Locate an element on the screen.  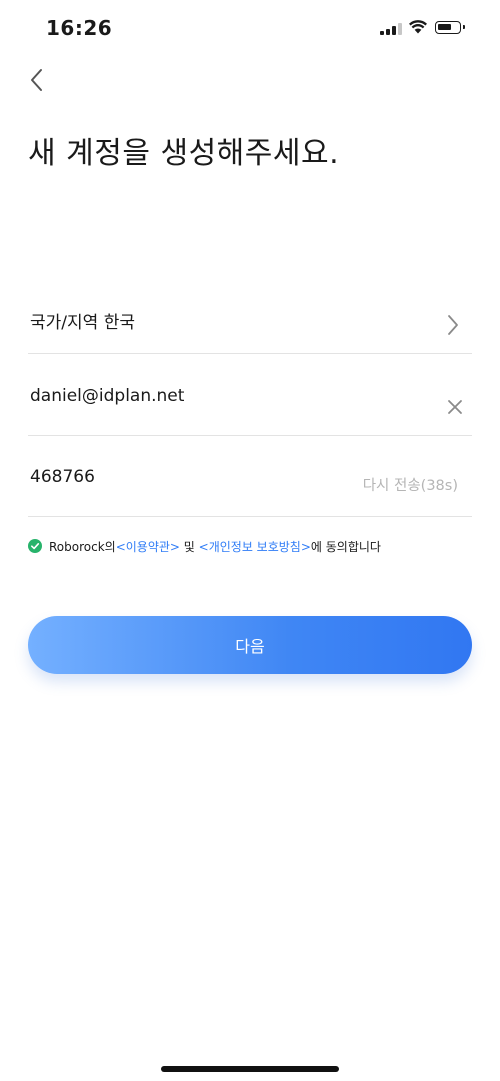
chevron-right-icon is located at coordinates (453, 325).